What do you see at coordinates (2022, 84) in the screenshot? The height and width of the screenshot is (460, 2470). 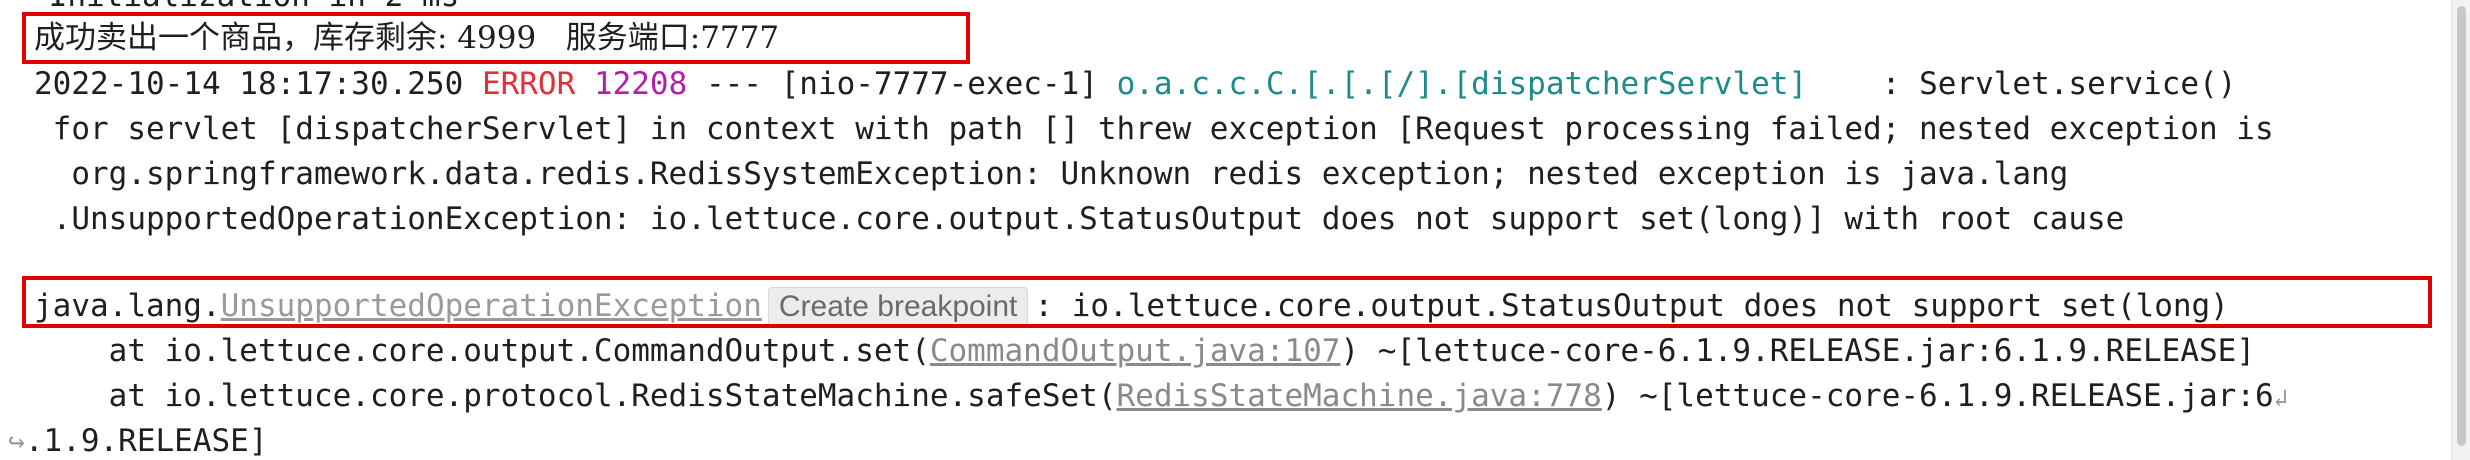 I see `log-message: : Servlet.service()` at bounding box center [2022, 84].